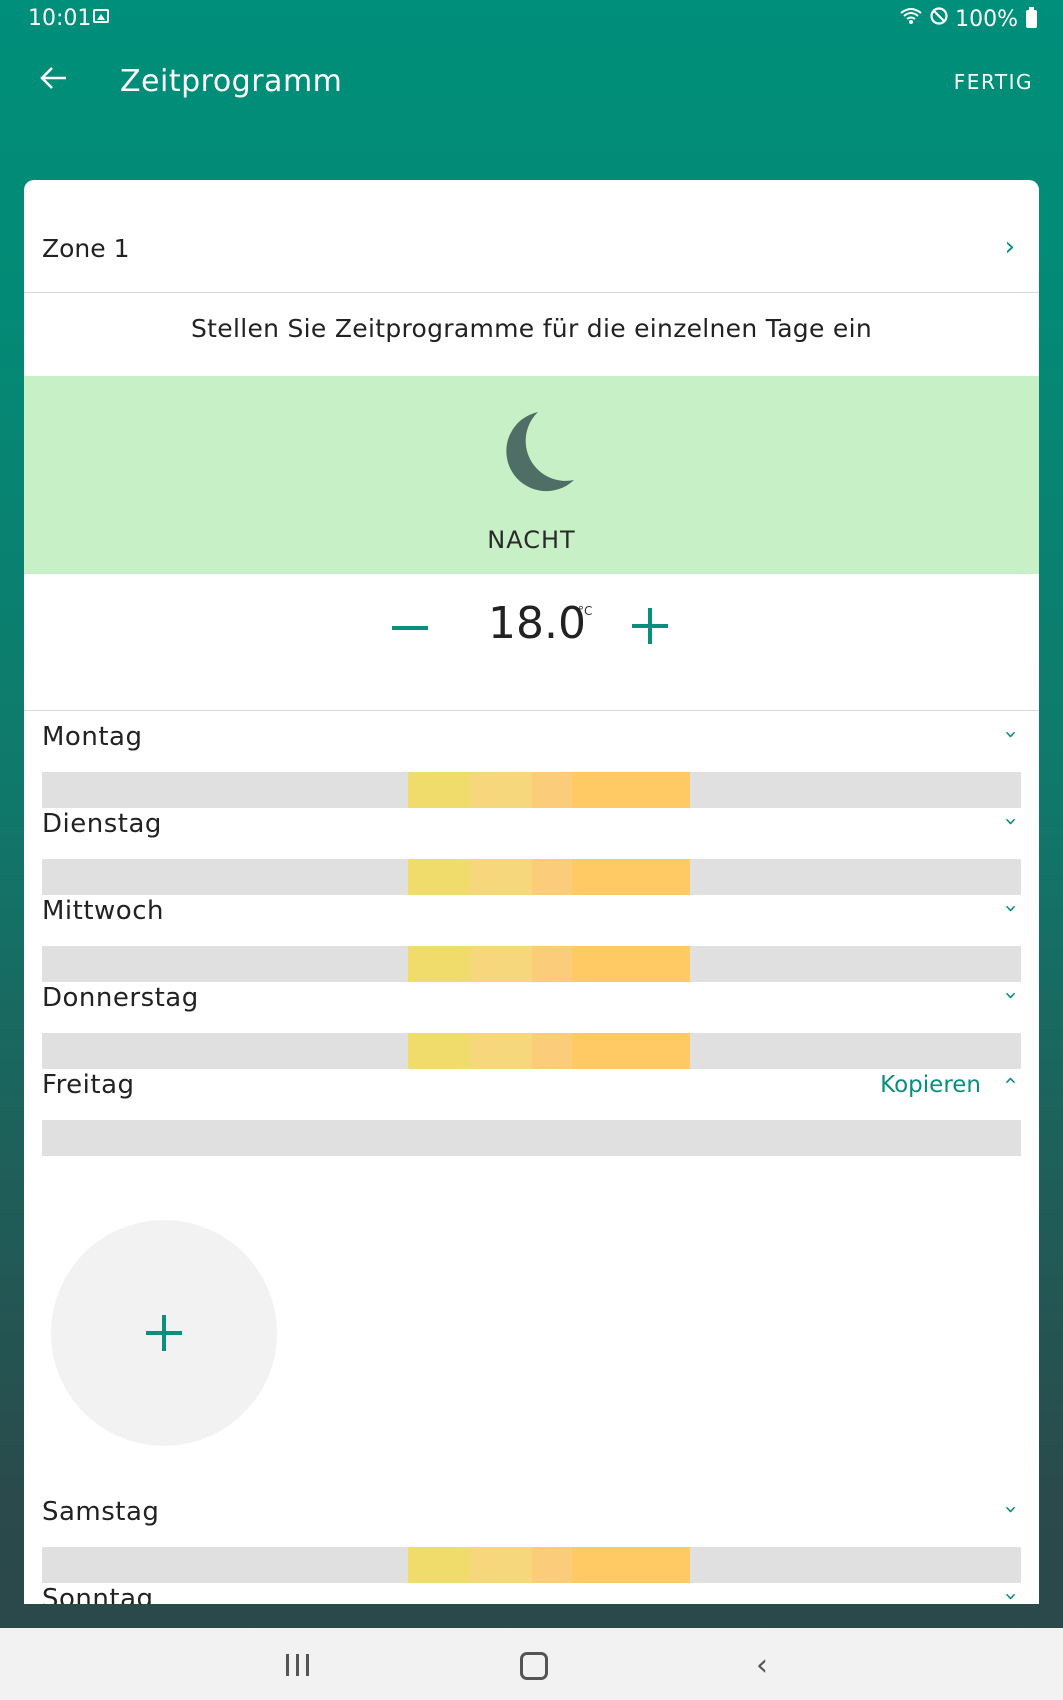  I want to click on day-name: Dienstag, so click(102, 824).